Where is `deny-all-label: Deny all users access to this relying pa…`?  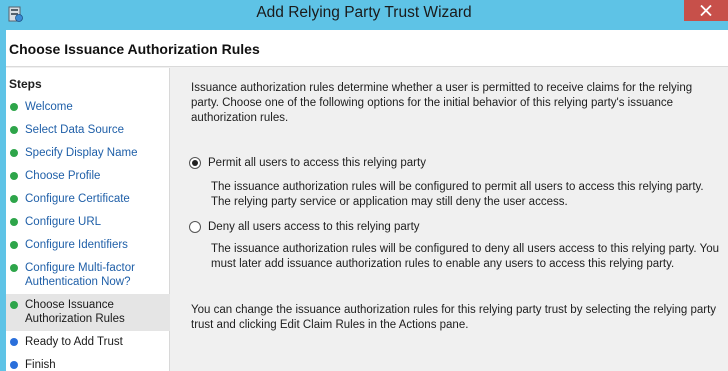
deny-all-label: Deny all users access to this relying pa… is located at coordinates (314, 227).